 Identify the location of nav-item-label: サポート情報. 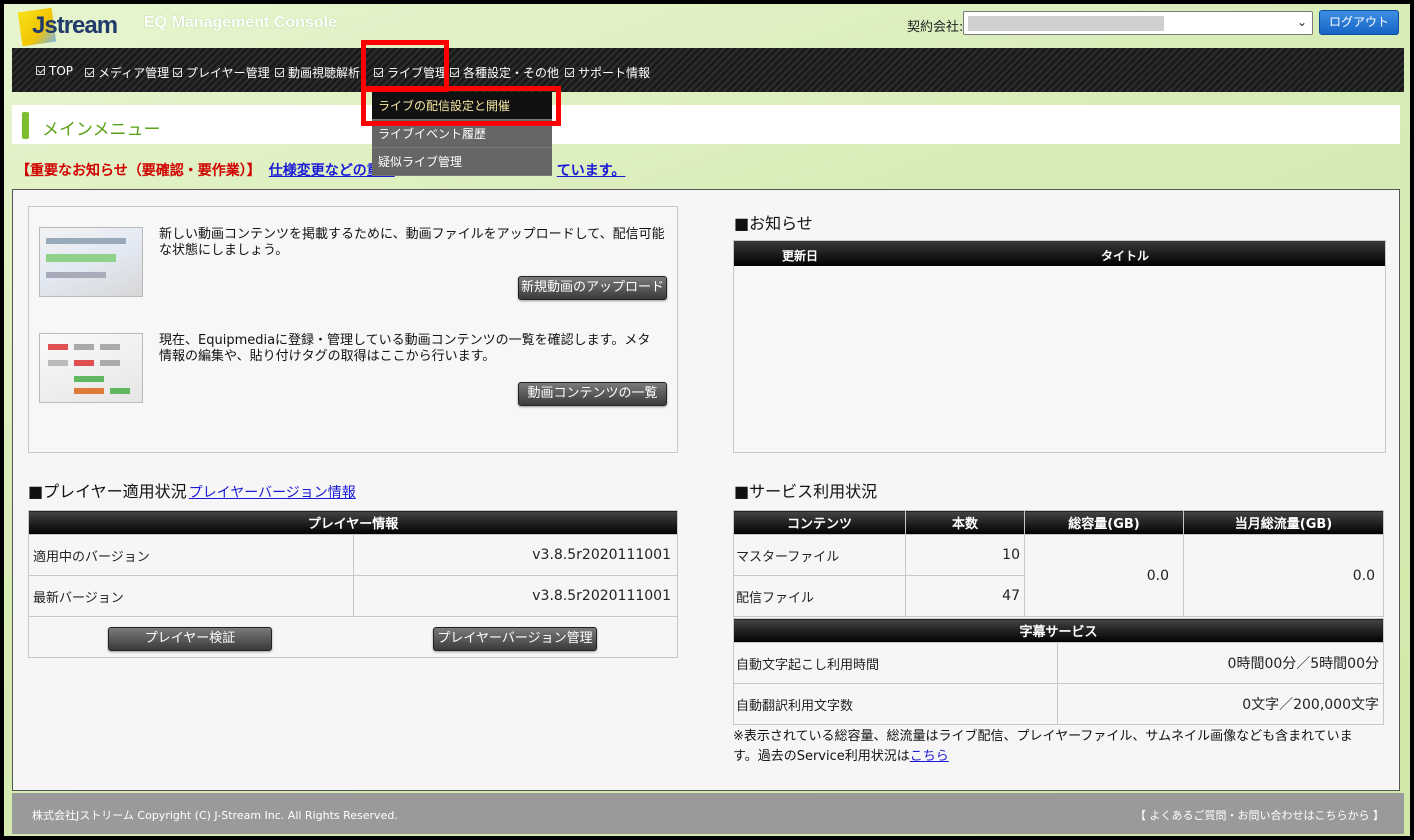
(614, 73).